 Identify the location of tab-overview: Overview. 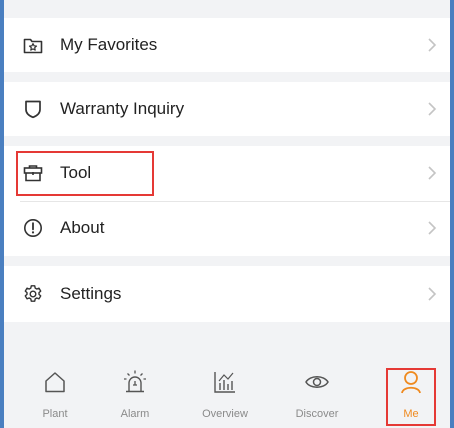
(225, 387).